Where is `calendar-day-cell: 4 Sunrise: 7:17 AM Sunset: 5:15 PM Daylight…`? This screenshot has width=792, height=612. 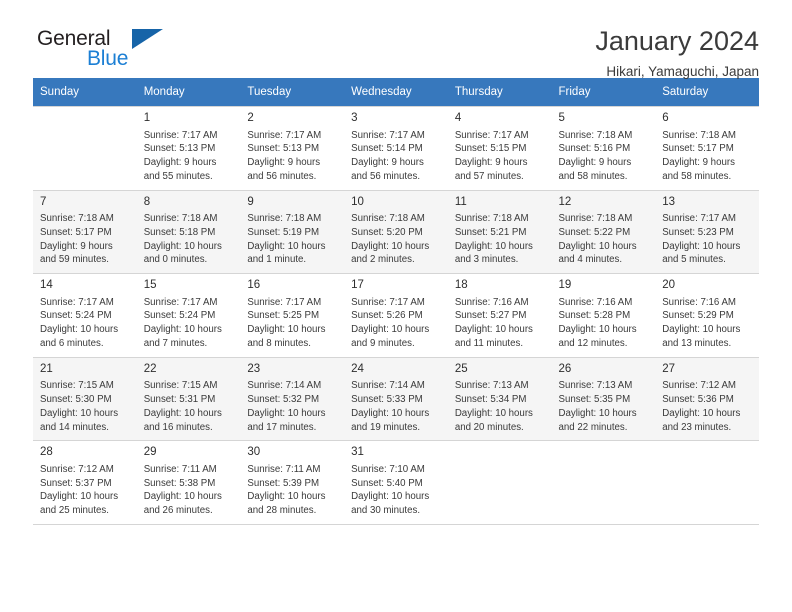 calendar-day-cell: 4 Sunrise: 7:17 AM Sunset: 5:15 PM Daylight… is located at coordinates (499, 148).